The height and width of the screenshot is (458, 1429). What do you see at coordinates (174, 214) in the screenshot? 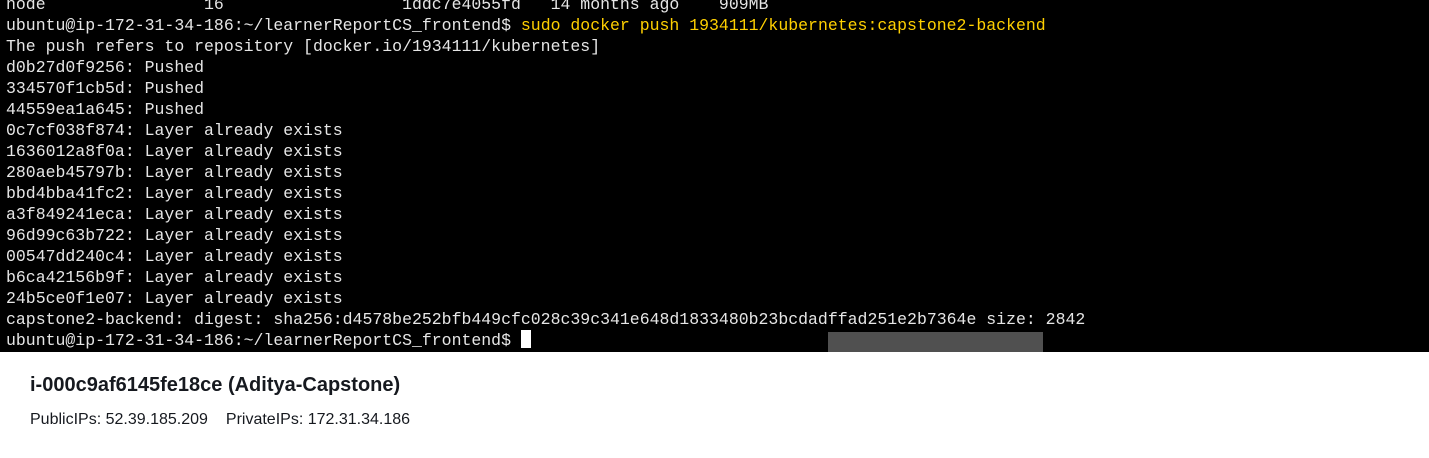
I see `terminal-line: a3f849241eca: Layer already exists` at bounding box center [174, 214].